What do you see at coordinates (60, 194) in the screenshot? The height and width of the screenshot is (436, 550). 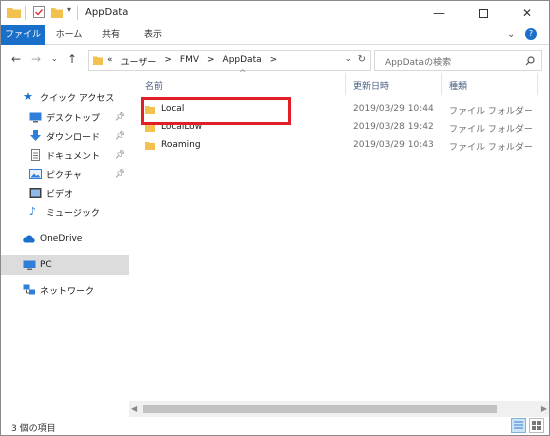 I see `nav-label: ビデオ` at bounding box center [60, 194].